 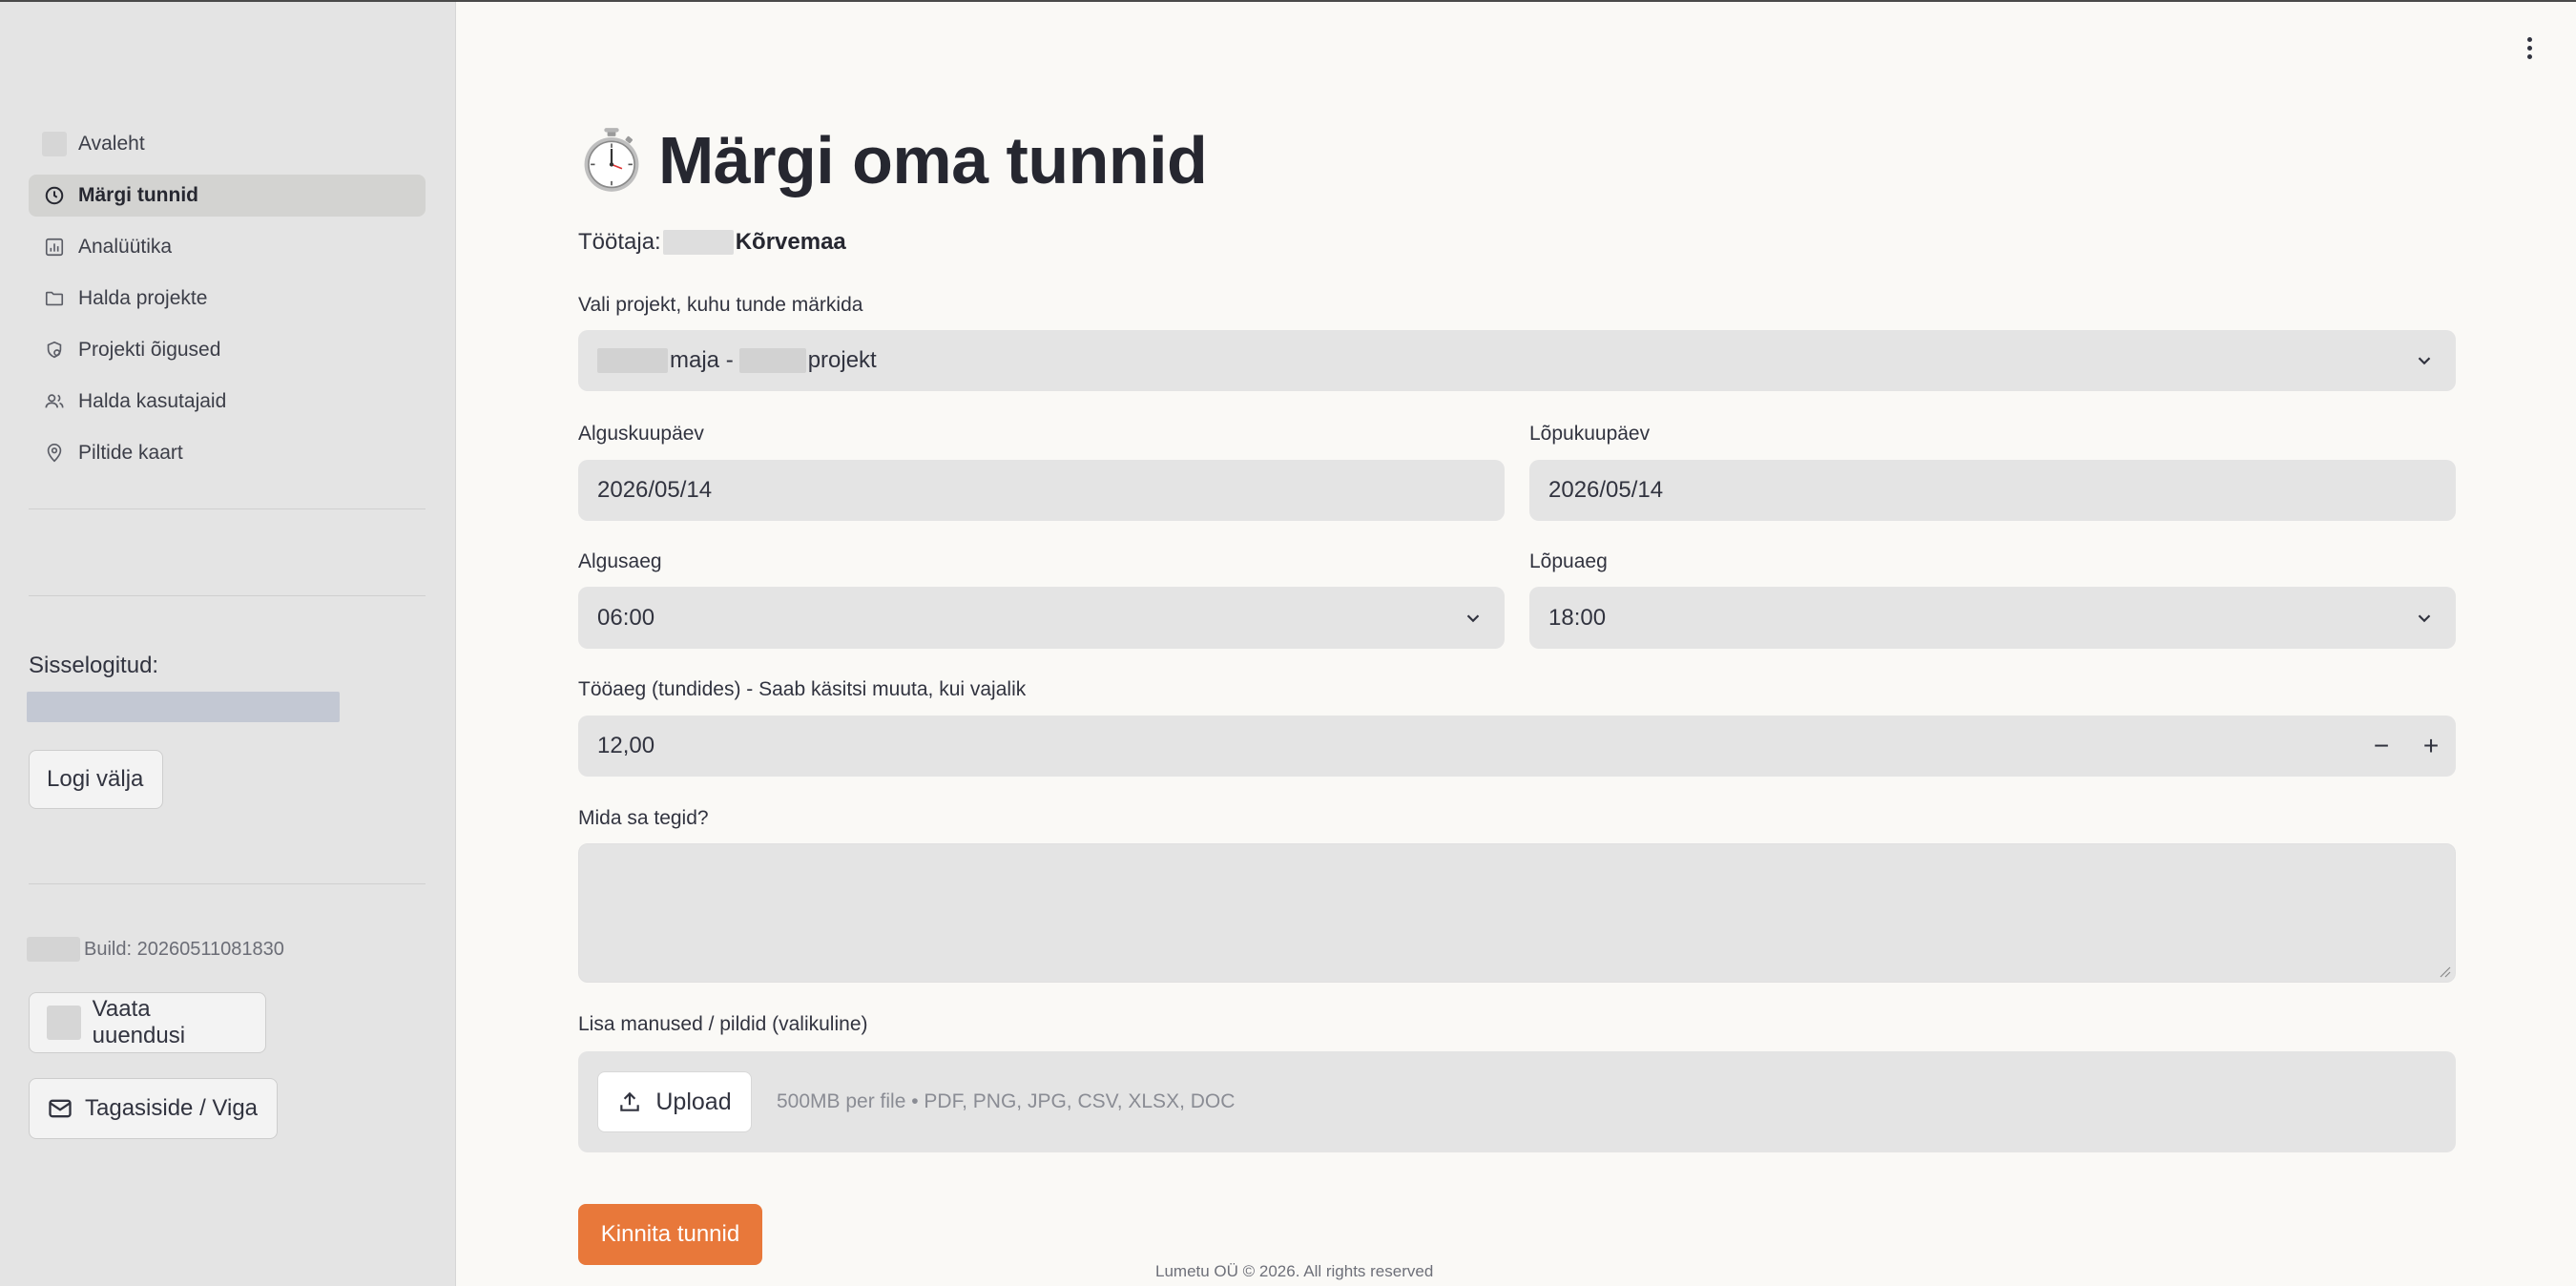 What do you see at coordinates (2431, 747) in the screenshot?
I see `increment-button: +` at bounding box center [2431, 747].